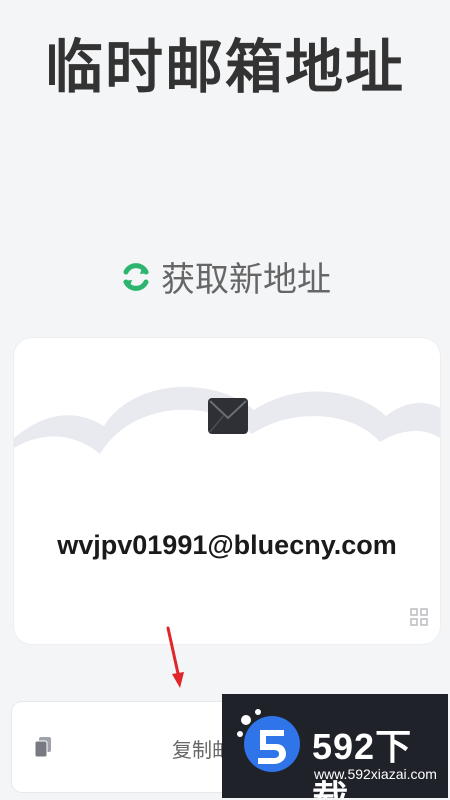  Describe the element at coordinates (419, 617) in the screenshot. I see `qr-code-icon` at that location.